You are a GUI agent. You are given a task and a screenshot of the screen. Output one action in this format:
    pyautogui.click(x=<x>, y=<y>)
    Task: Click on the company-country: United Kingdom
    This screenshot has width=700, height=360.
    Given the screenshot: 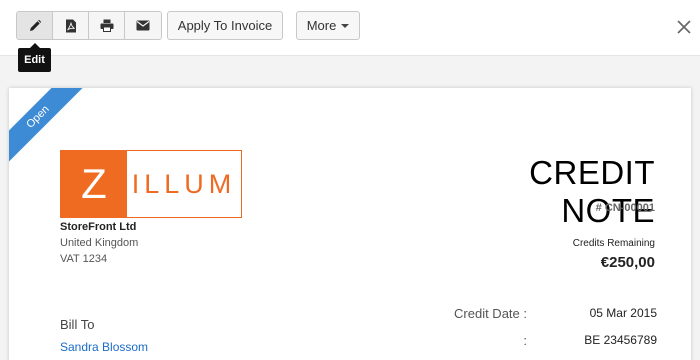 What is the action you would take?
    pyautogui.click(x=99, y=243)
    